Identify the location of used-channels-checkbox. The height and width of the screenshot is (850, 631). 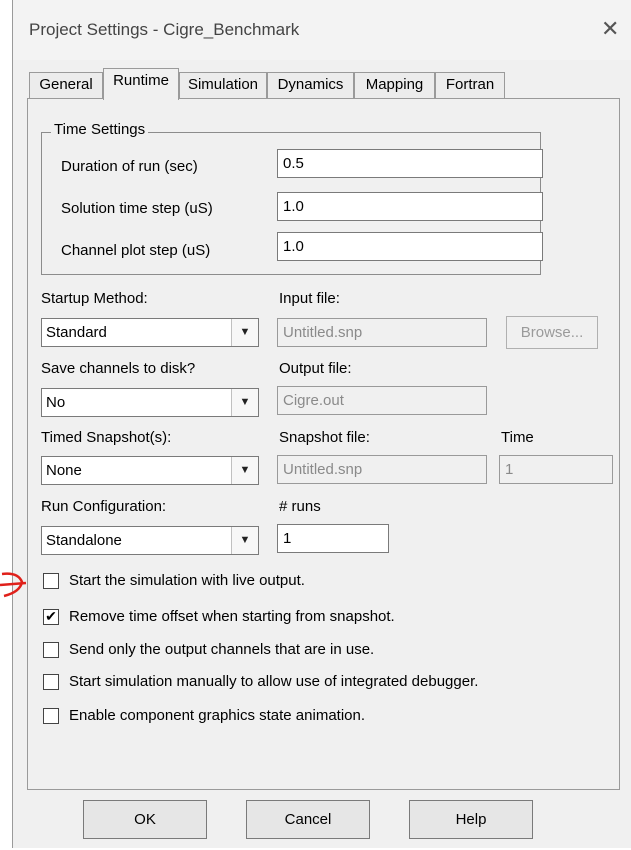
(51, 650).